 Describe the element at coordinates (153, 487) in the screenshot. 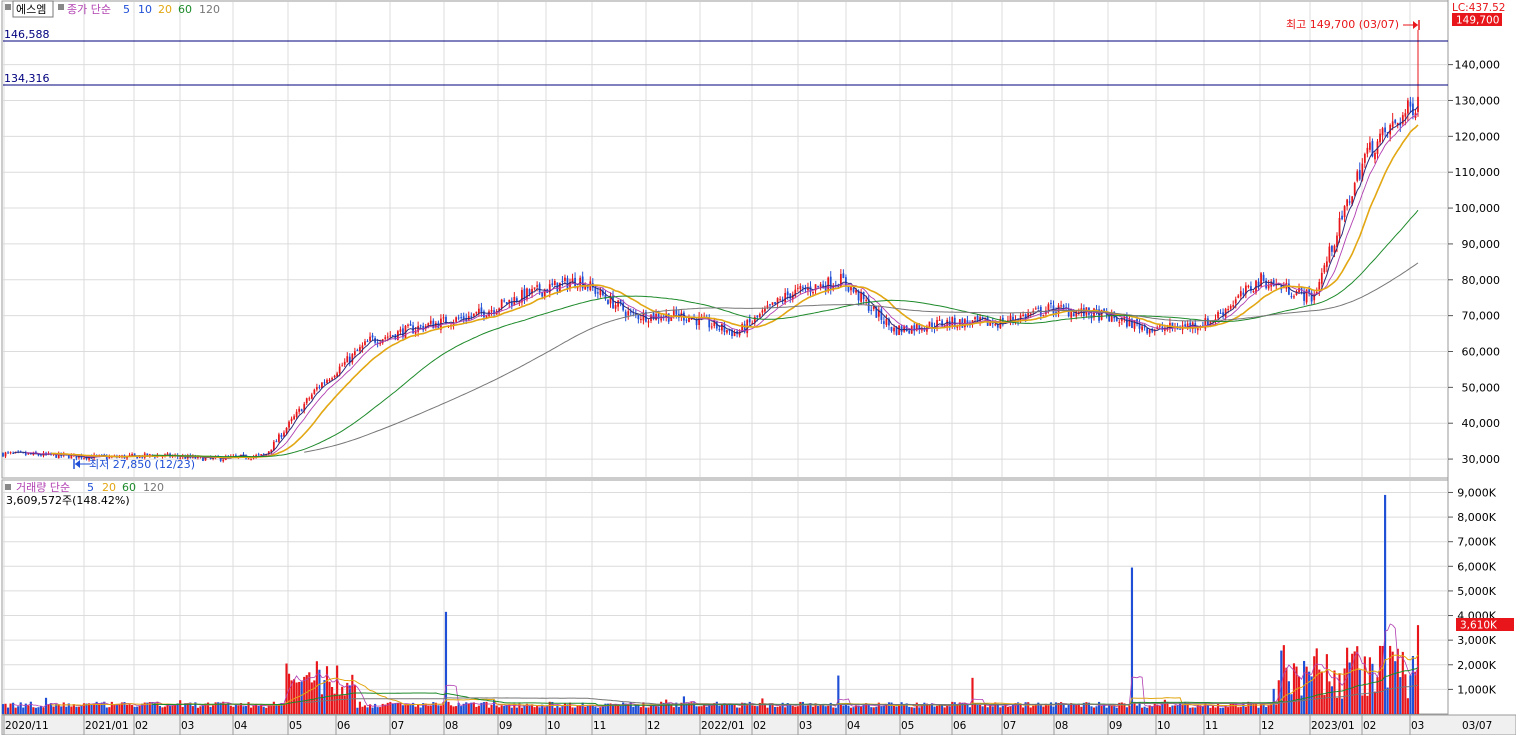

I see `vol-legend-ma120: 120` at that location.